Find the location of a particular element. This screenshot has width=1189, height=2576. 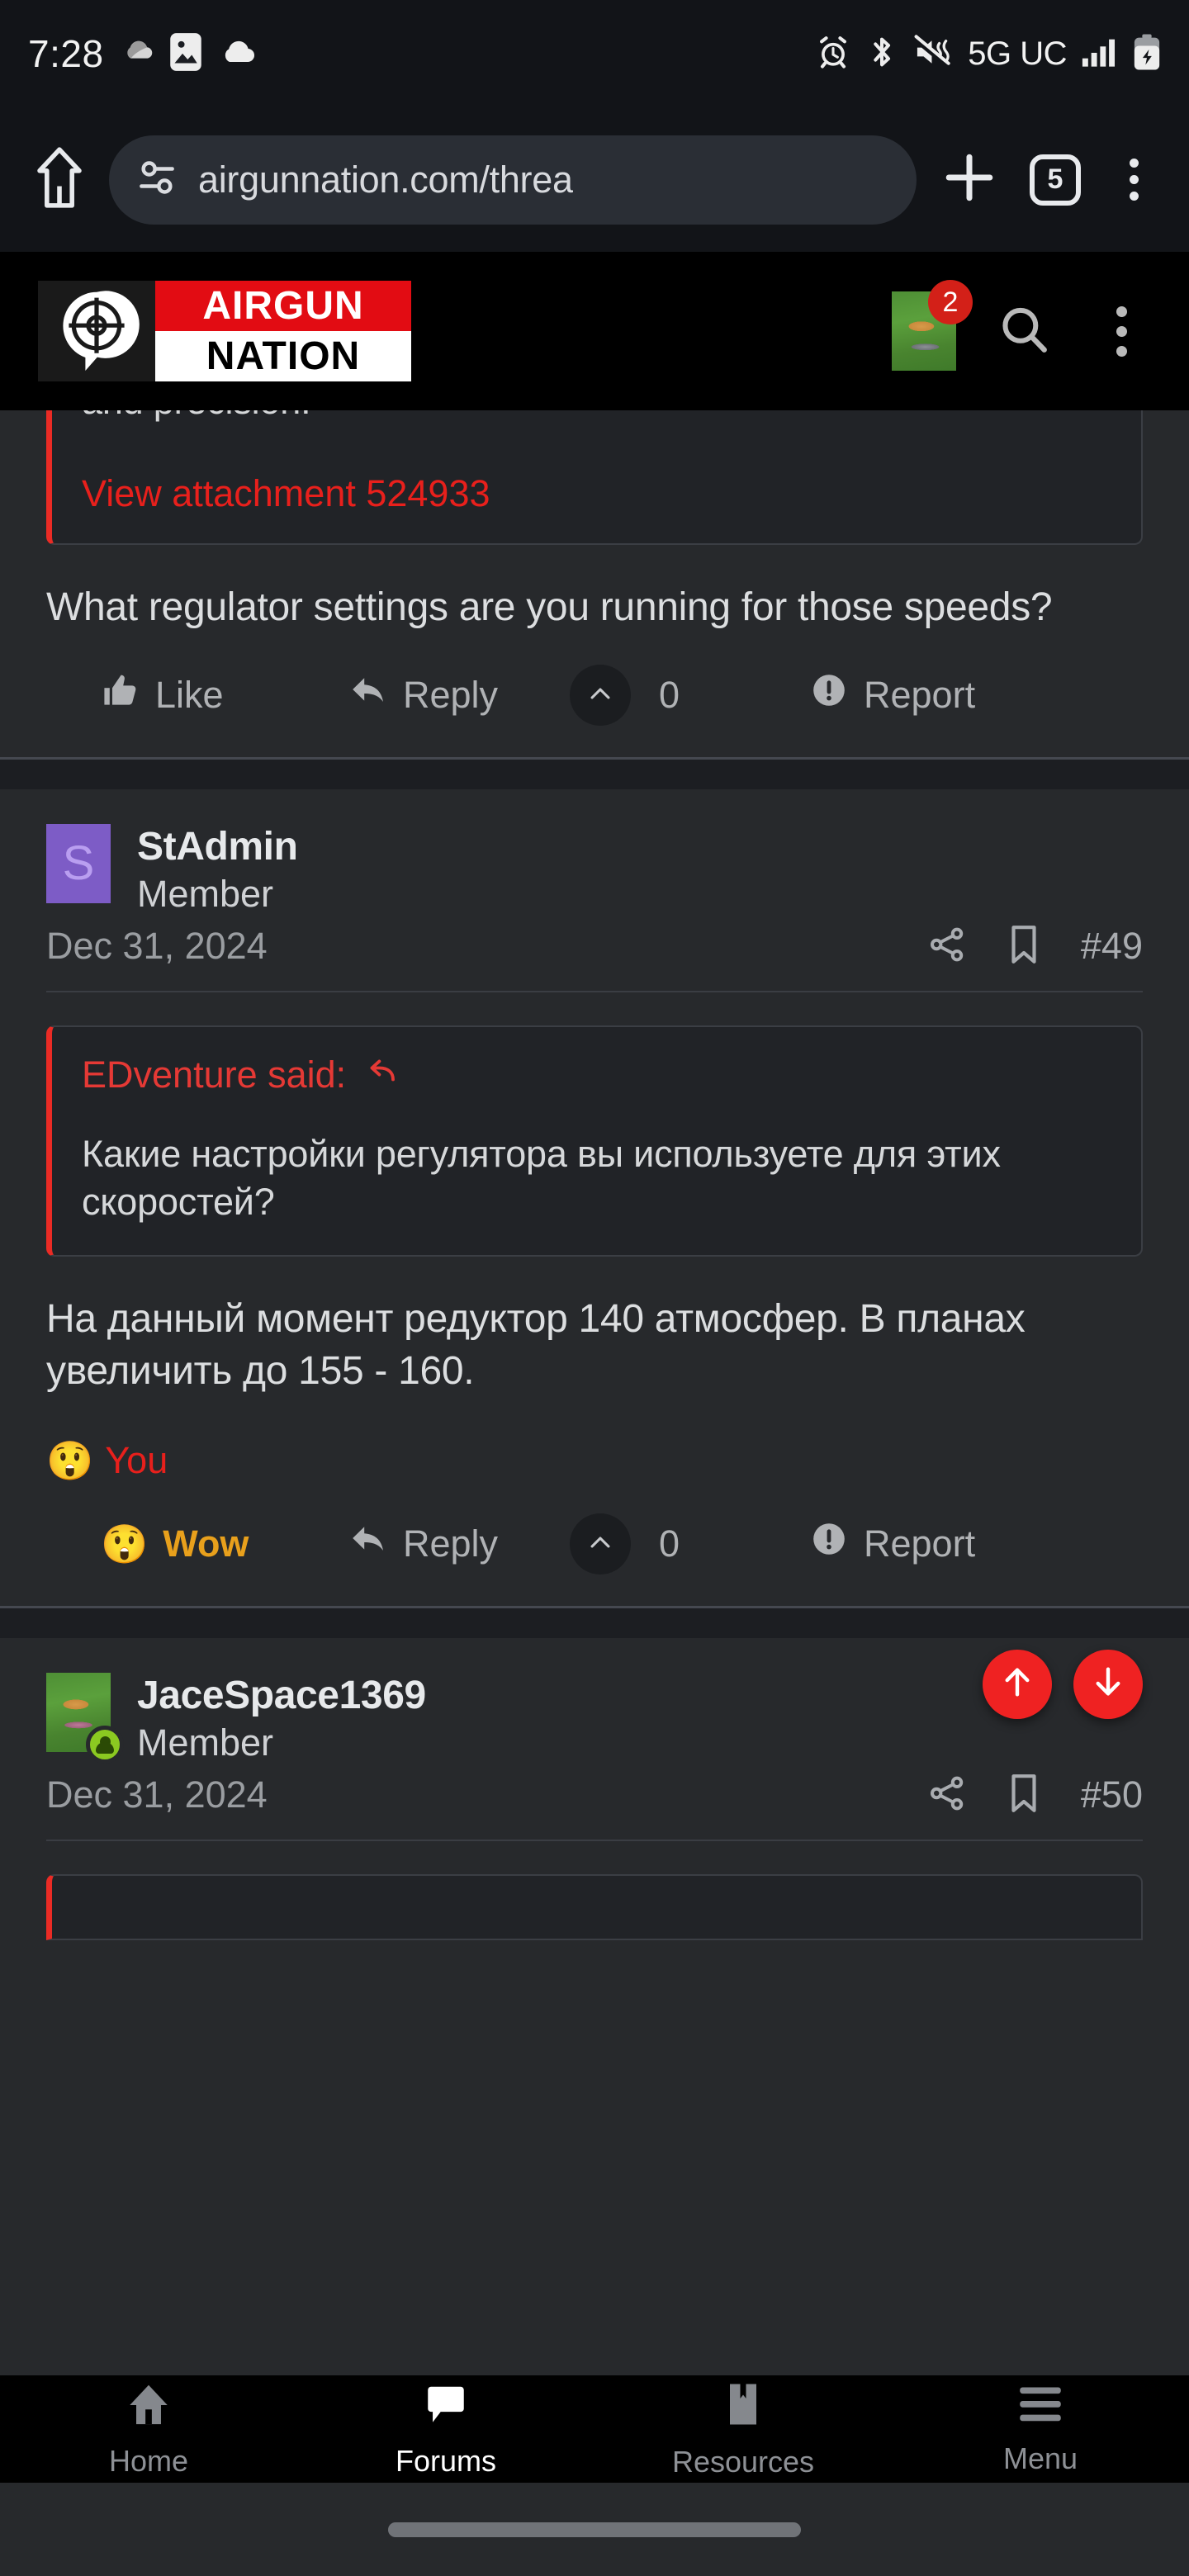

post-number: #50 is located at coordinates (1112, 1794).